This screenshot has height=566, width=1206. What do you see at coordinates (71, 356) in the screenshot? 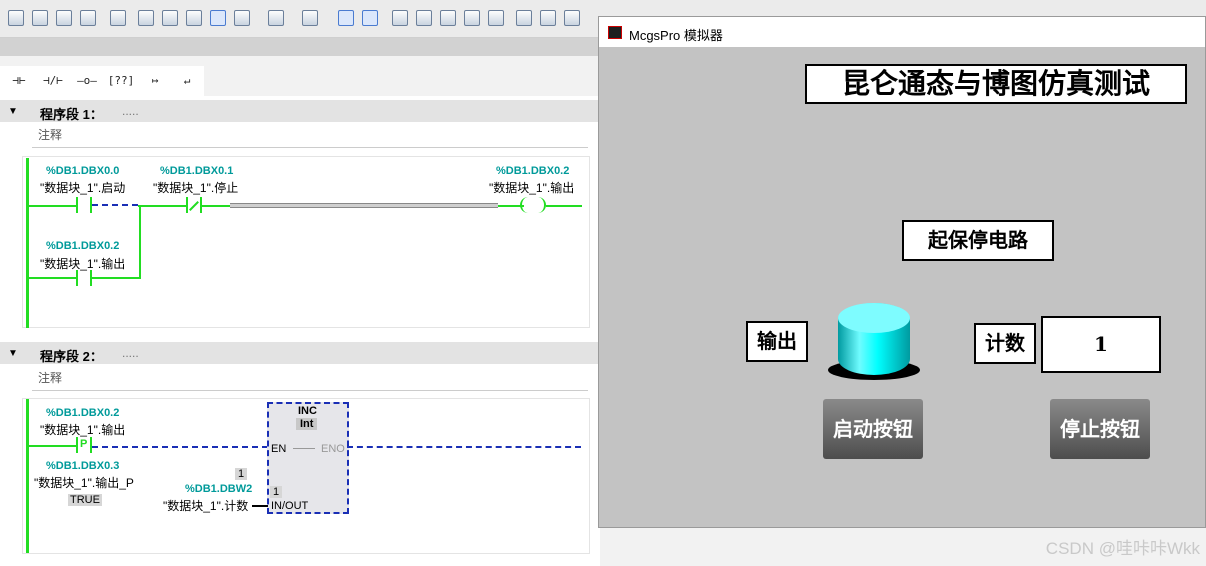
I see `segment-title: 程序段 2：` at bounding box center [71, 356].